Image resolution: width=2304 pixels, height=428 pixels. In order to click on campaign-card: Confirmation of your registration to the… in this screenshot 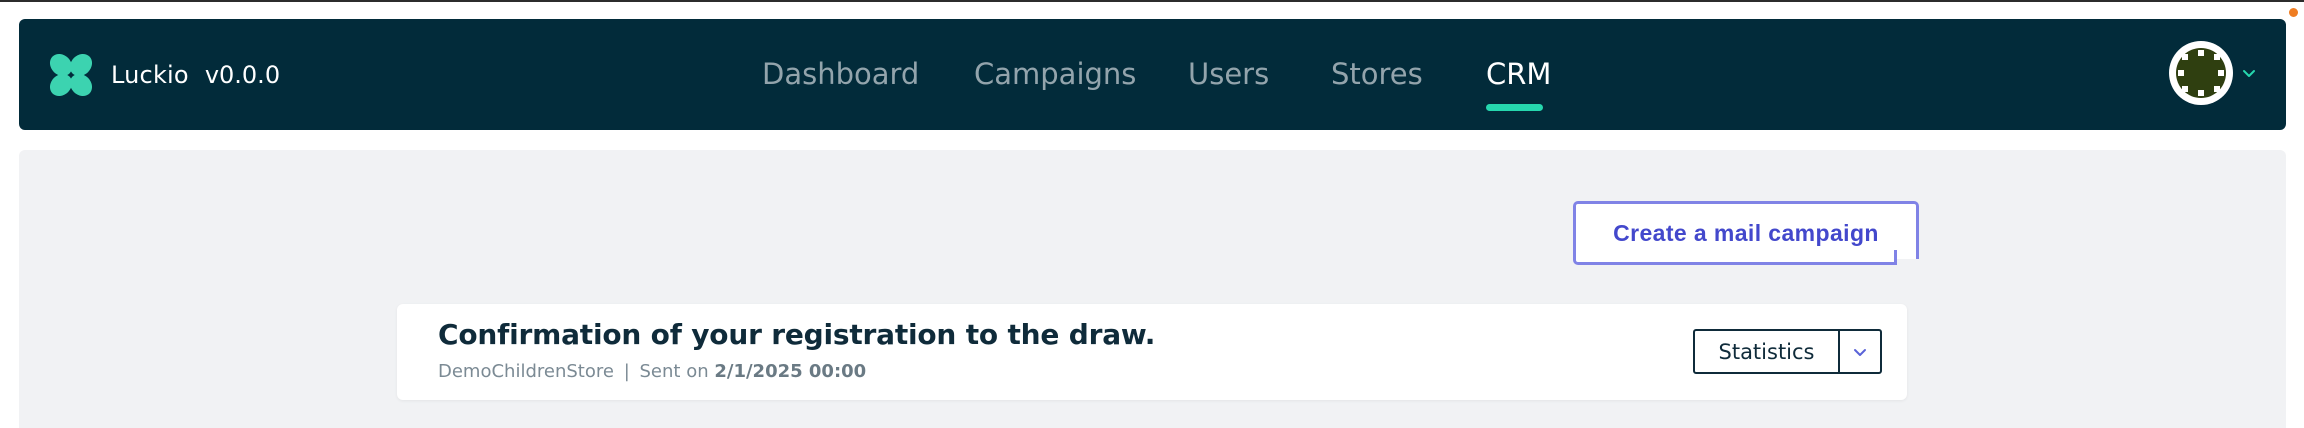, I will do `click(1152, 352)`.